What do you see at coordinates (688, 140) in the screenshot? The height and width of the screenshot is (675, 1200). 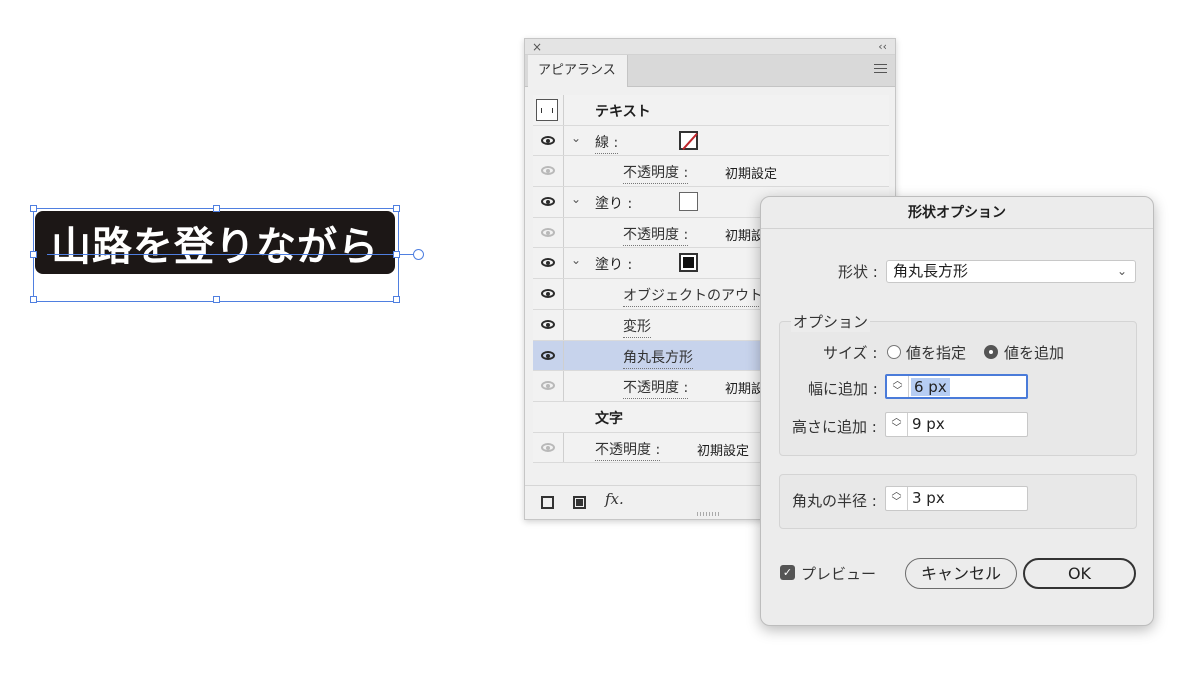 I see `stroke-none-swatch` at bounding box center [688, 140].